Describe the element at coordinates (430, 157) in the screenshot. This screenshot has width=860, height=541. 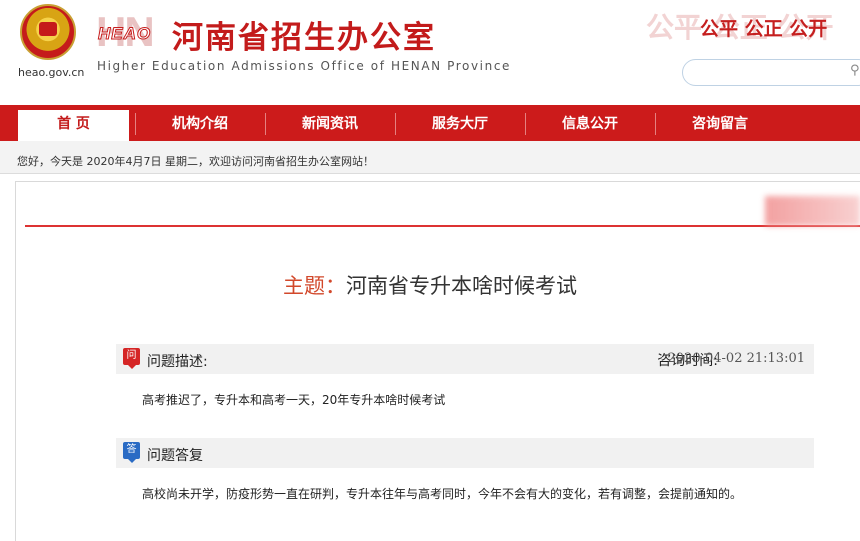
I see `welcome-bar: 您好，今天是 2020年4月7日 星期二，欢迎访问河南省招生办公室网站！` at that location.